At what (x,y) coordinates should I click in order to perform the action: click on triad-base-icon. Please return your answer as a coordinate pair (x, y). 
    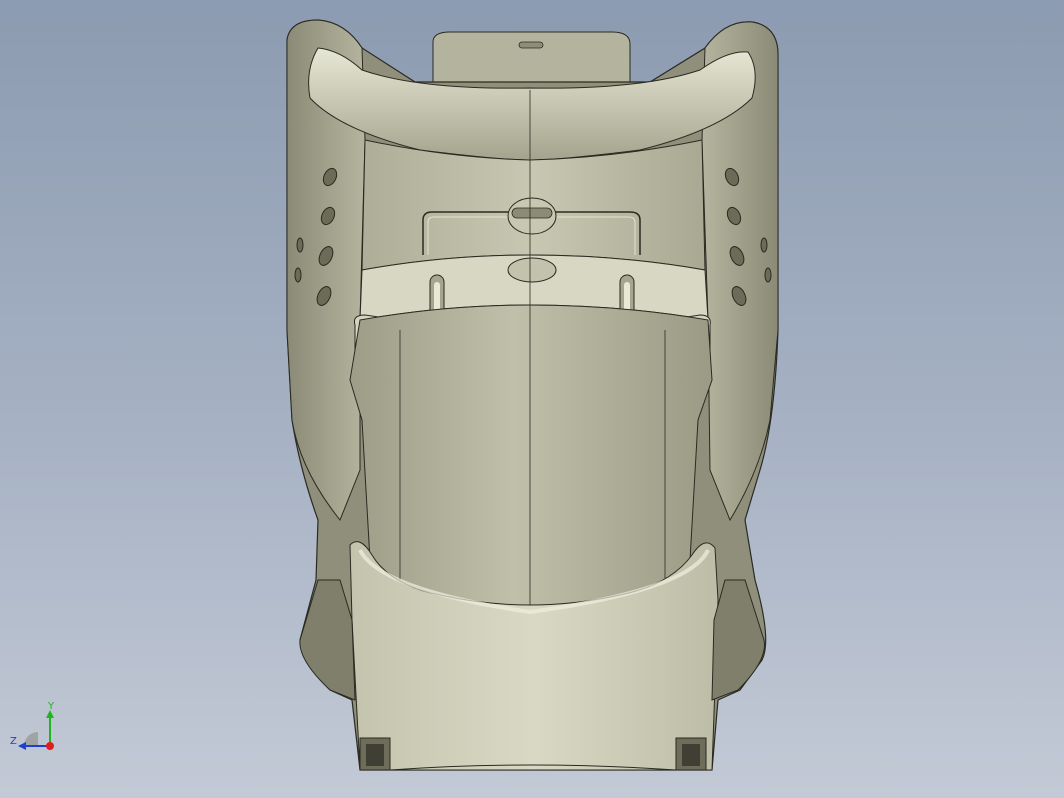
    Looking at the image, I should click on (31, 739).